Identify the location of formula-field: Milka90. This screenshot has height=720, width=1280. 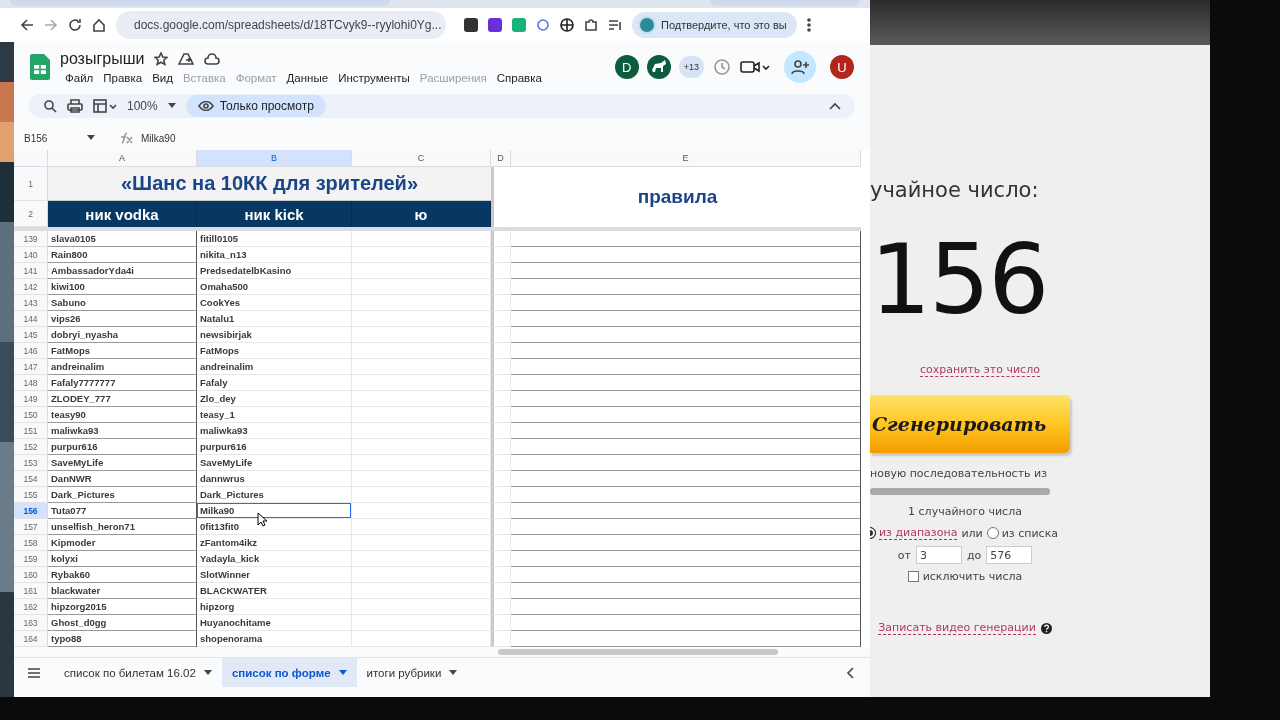
(158, 138).